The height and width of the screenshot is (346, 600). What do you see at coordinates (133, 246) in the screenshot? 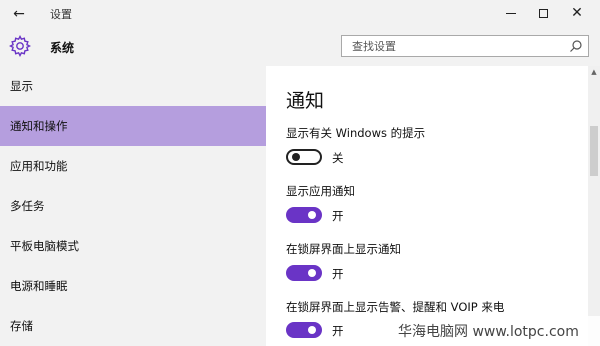
I see `sidebar-item-tablet-mode: 平板电脑模式` at bounding box center [133, 246].